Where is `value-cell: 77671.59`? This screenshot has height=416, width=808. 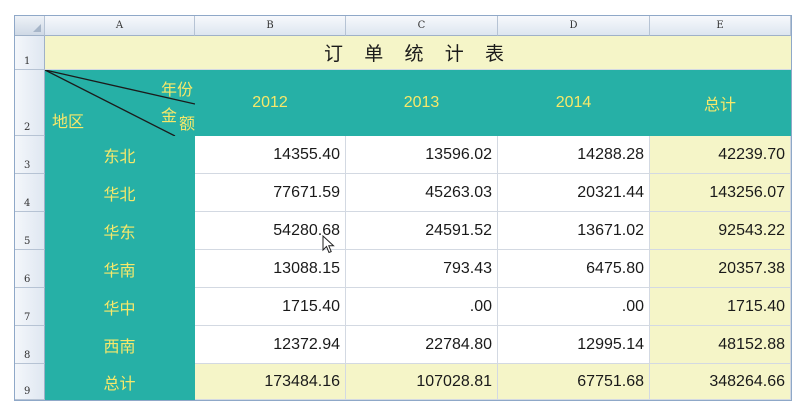 value-cell: 77671.59 is located at coordinates (270, 193).